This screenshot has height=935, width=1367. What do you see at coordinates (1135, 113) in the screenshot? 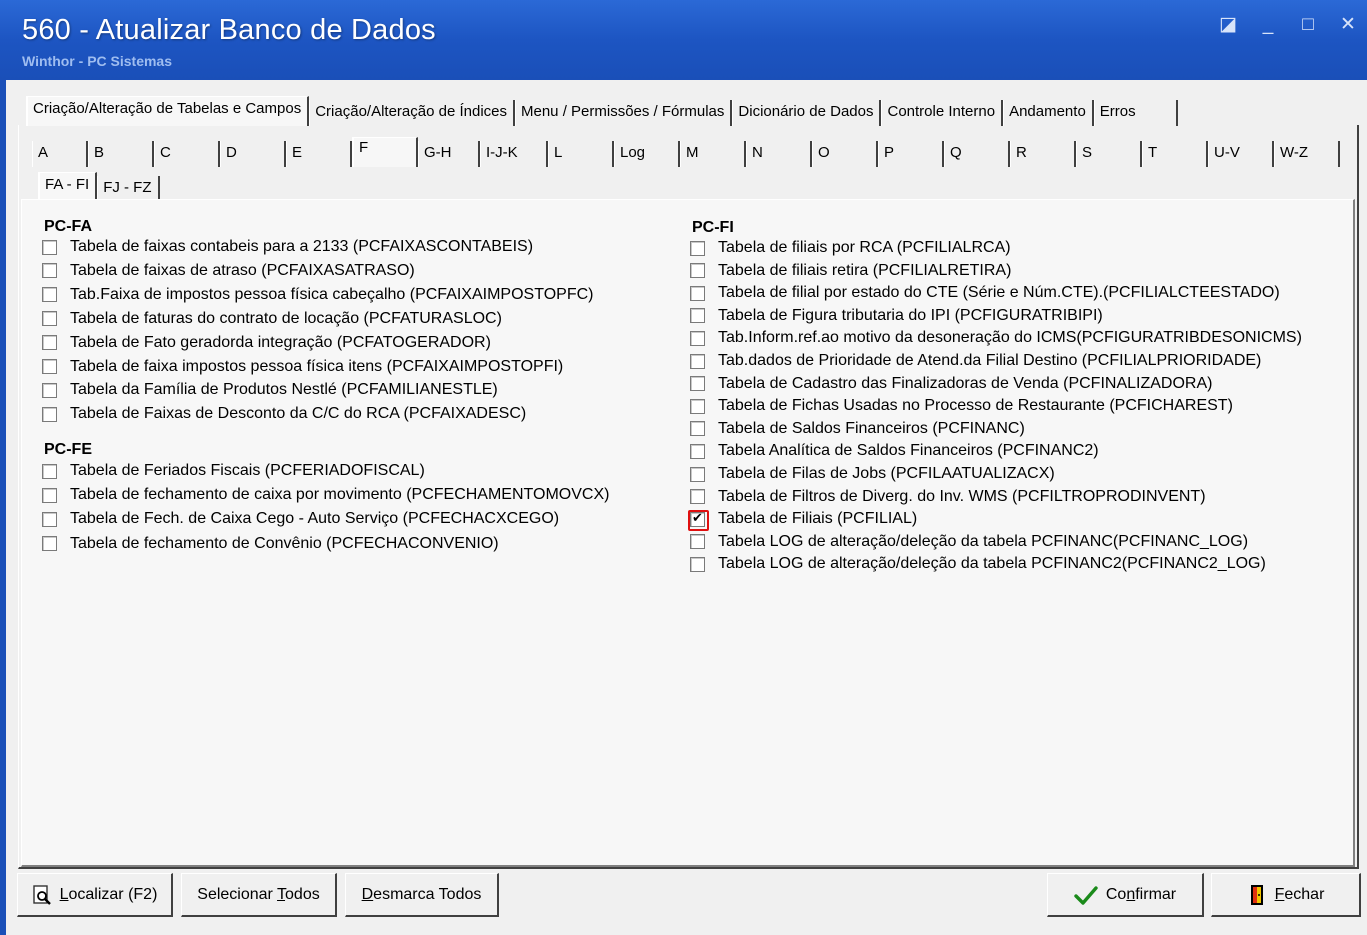
I see `tab-erros: Erros` at bounding box center [1135, 113].